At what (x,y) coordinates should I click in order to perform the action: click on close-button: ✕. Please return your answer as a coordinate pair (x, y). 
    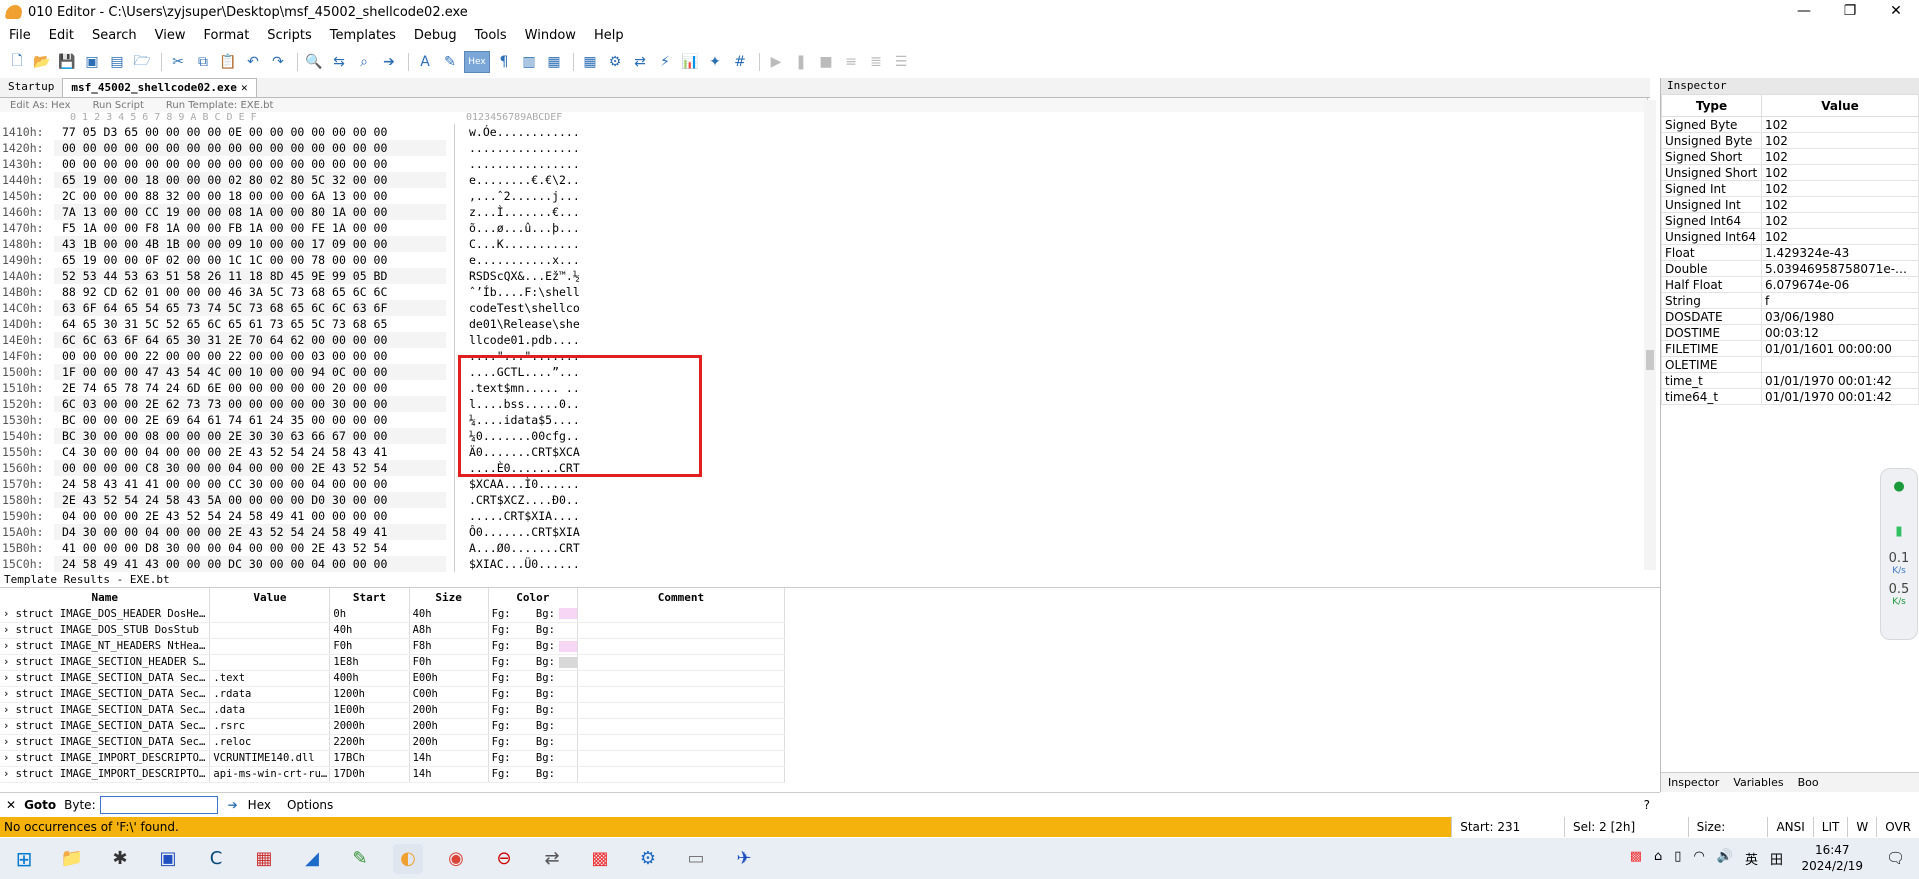
    Looking at the image, I should click on (1896, 12).